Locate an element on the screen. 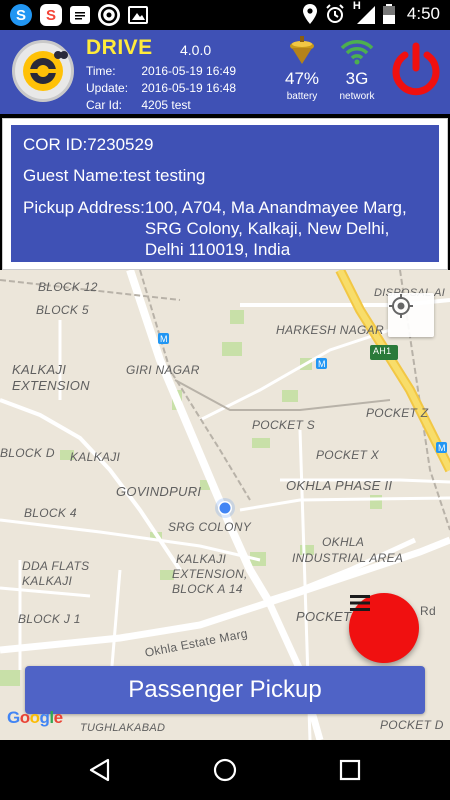  skype-icon: S is located at coordinates (21, 15).